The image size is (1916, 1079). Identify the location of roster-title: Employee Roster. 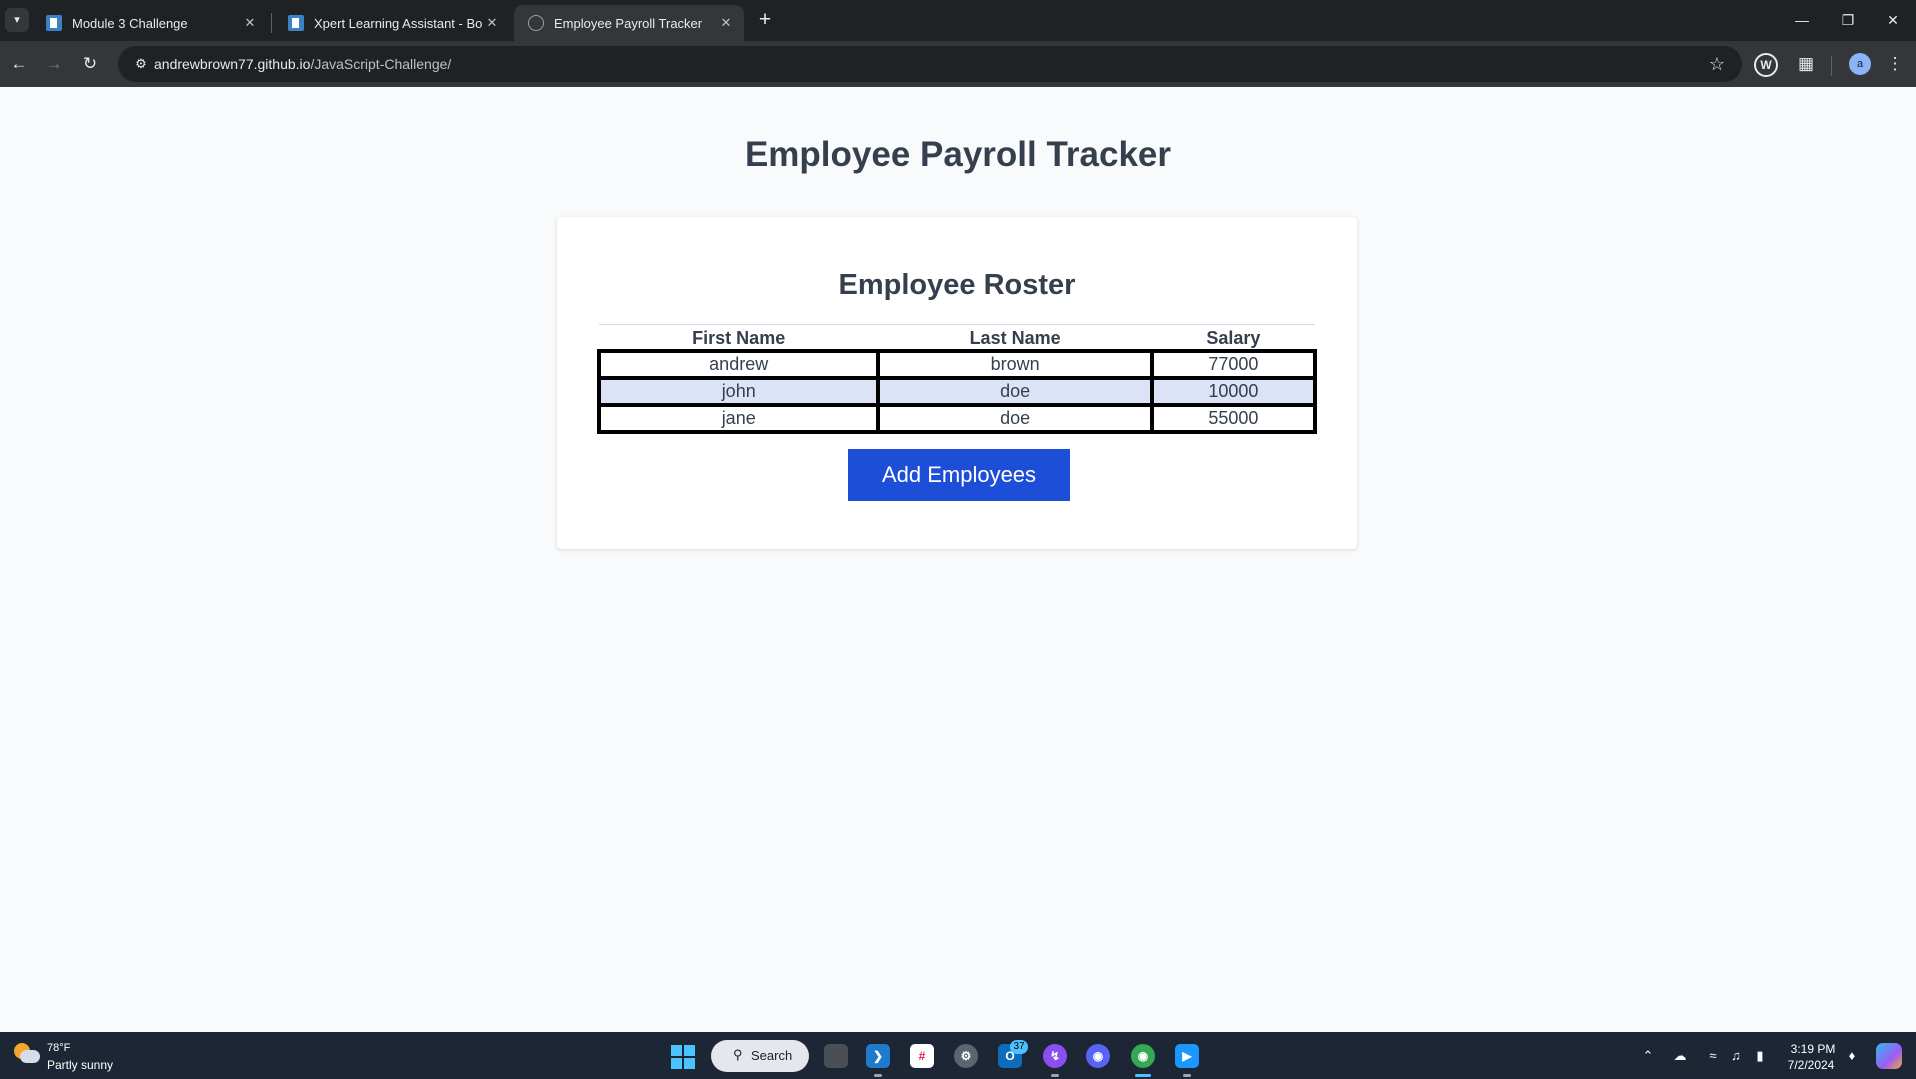
(957, 285).